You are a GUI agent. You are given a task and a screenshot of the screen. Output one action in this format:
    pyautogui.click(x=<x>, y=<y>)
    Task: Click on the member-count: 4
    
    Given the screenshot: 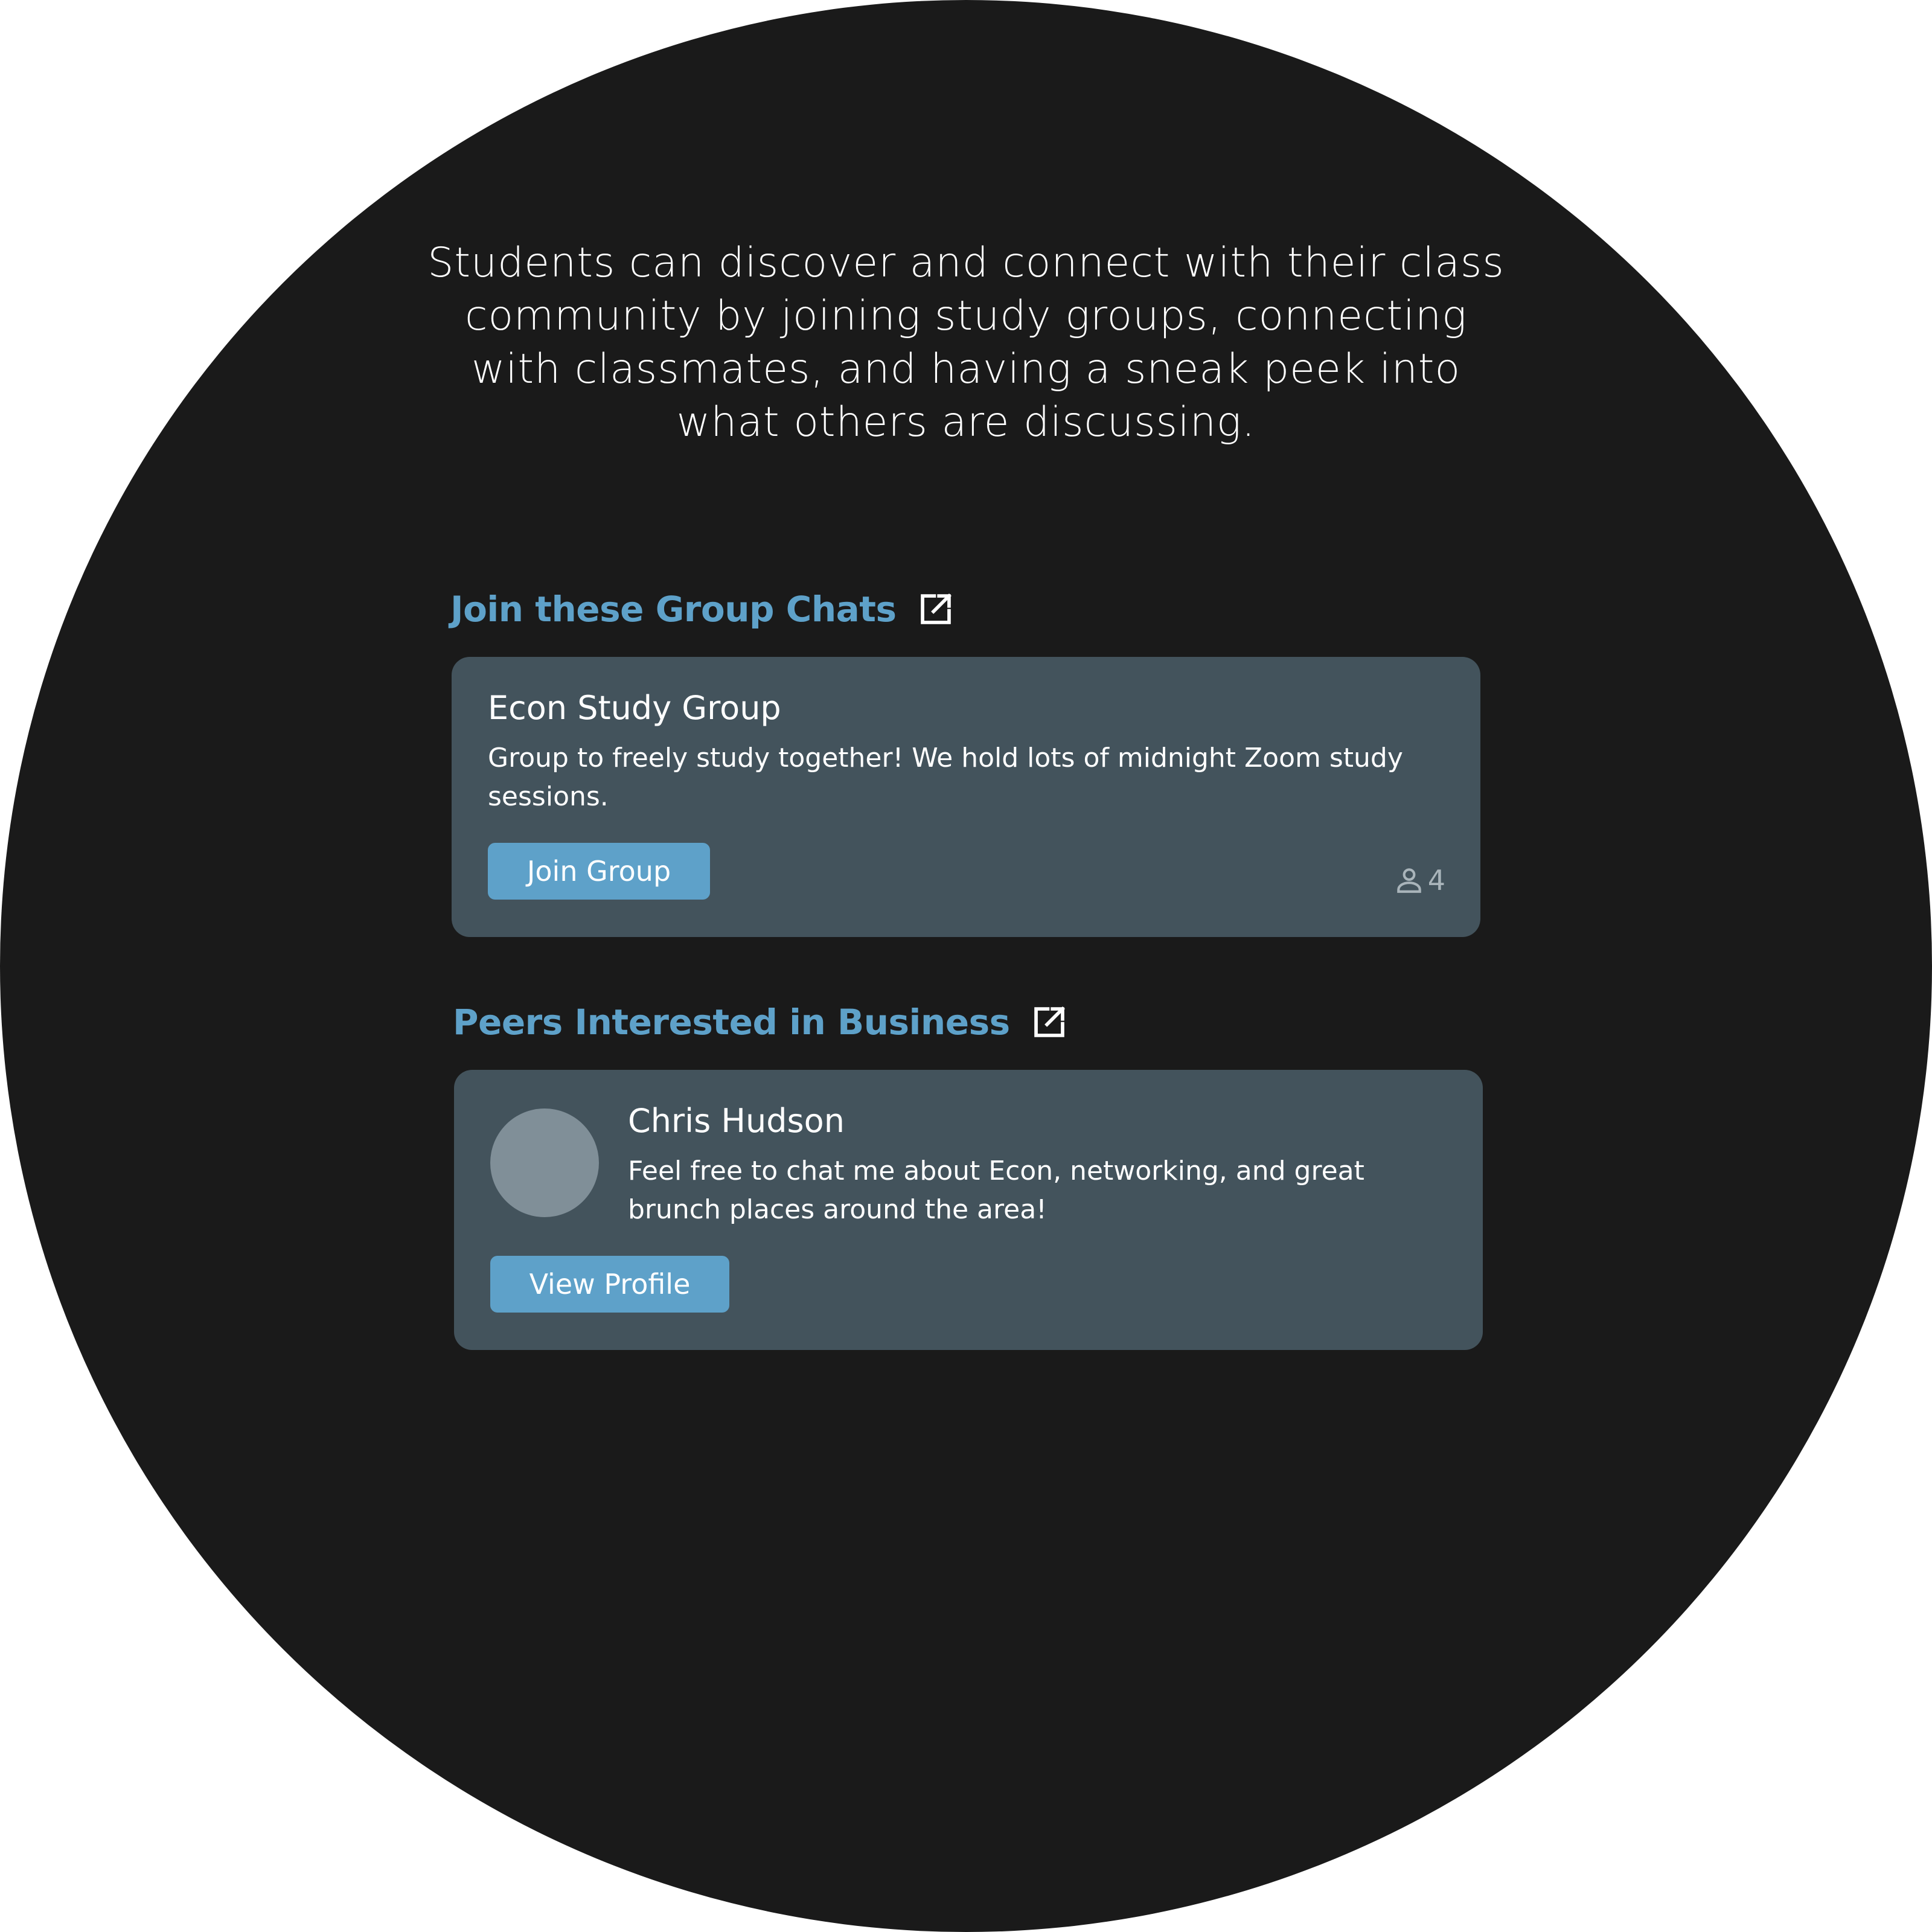 What is the action you would take?
    pyautogui.click(x=1419, y=880)
    